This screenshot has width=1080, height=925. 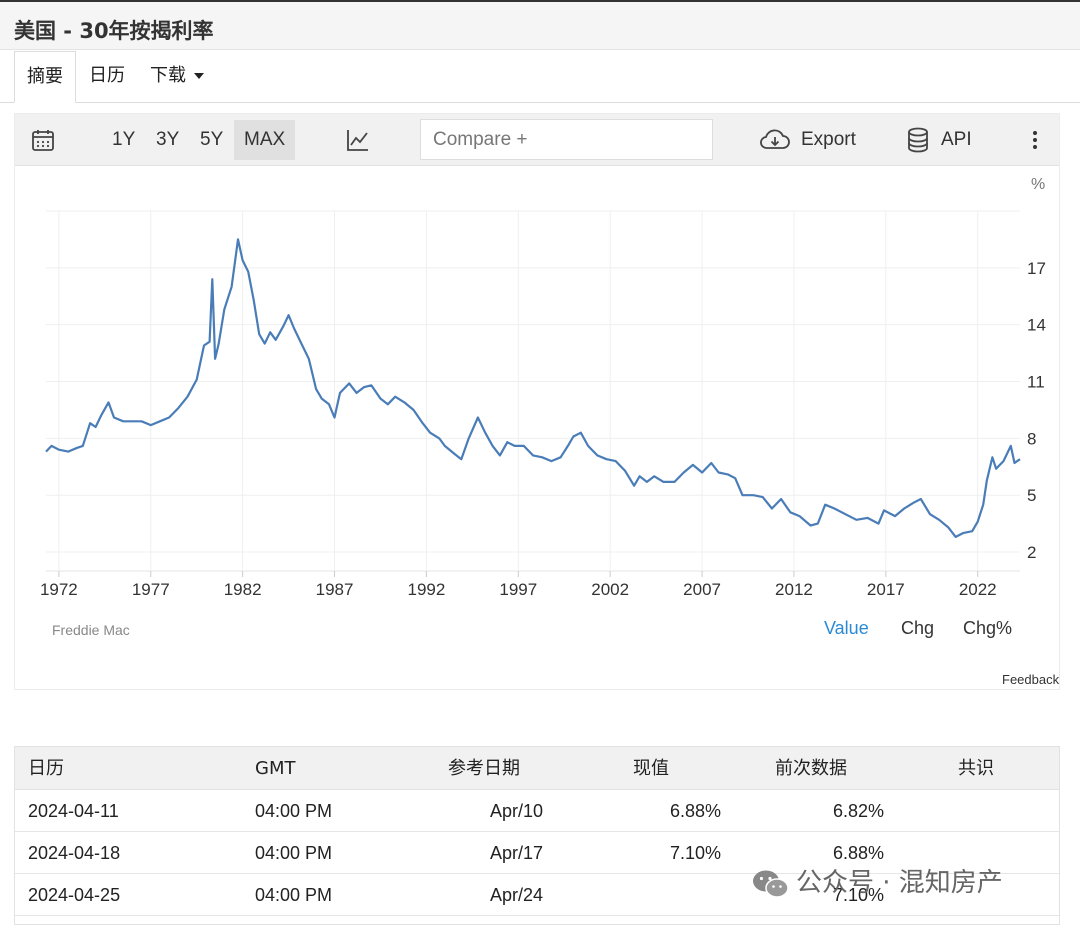 I want to click on range-5y-button: 5Y, so click(x=211, y=140).